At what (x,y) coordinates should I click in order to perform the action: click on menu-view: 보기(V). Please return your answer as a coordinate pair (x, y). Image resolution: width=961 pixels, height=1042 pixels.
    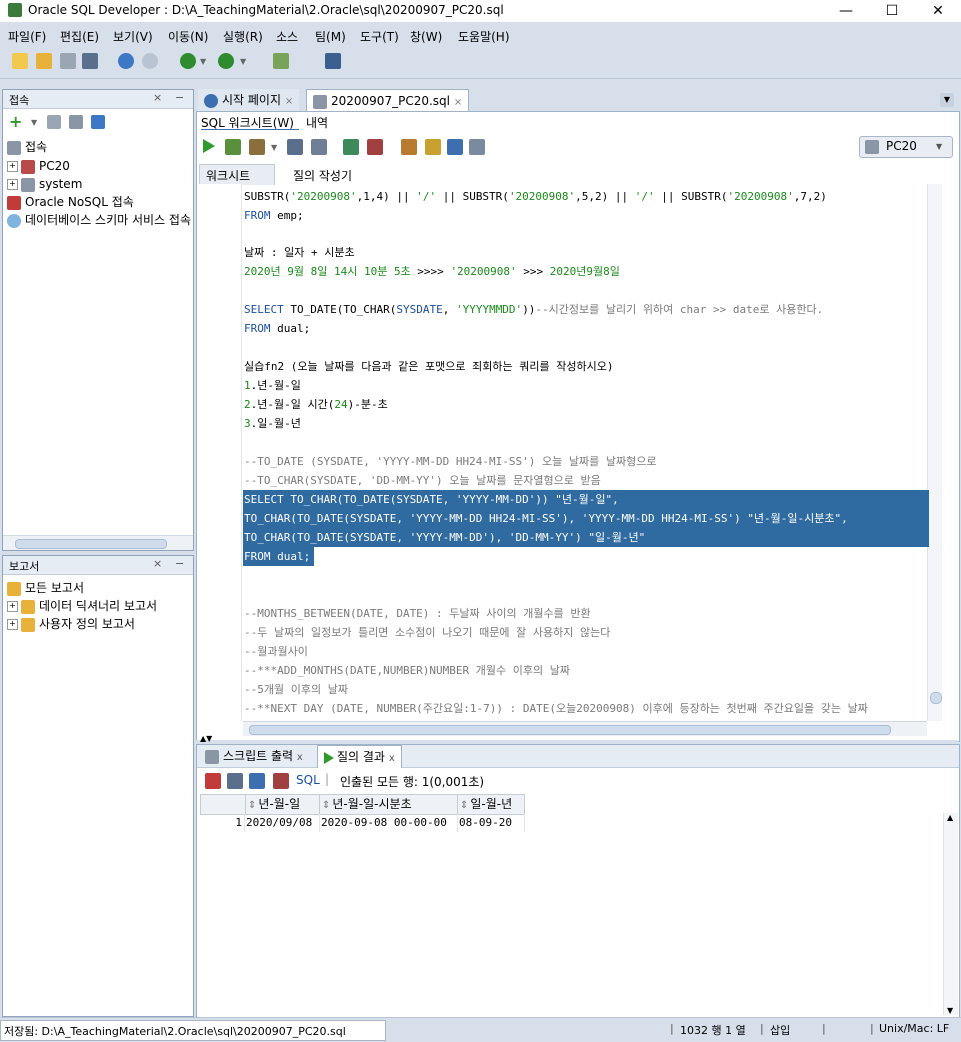
    Looking at the image, I should click on (133, 36).